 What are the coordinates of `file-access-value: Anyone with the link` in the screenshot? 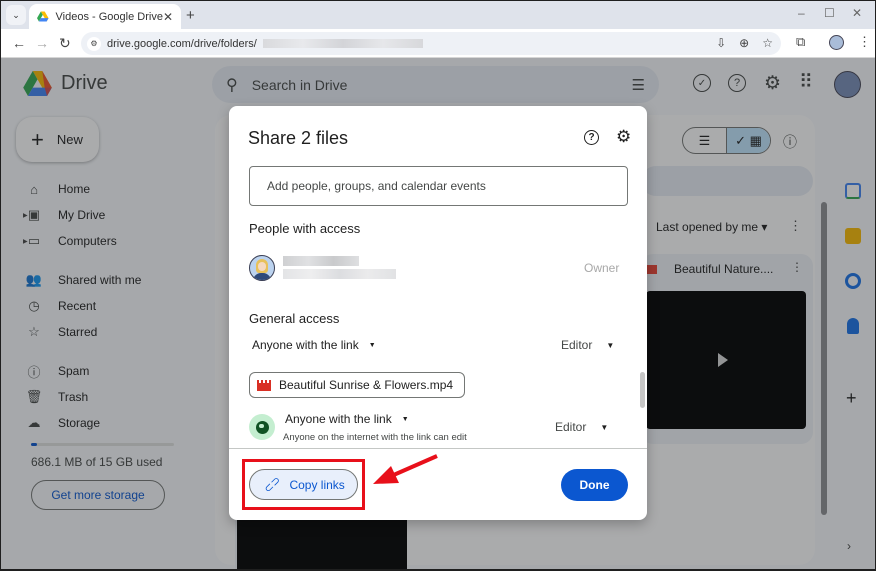 It's located at (338, 419).